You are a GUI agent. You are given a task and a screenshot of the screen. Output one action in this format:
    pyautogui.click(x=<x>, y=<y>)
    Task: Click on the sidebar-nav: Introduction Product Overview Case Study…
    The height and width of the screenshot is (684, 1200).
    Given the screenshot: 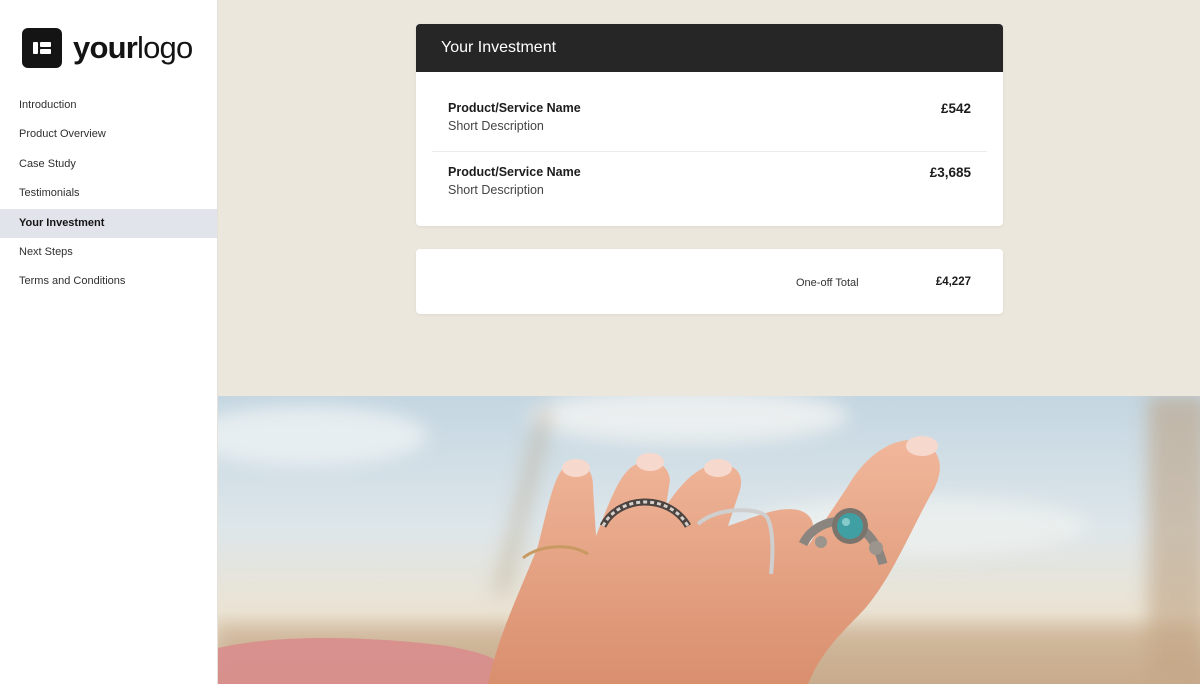 What is the action you would take?
    pyautogui.click(x=108, y=194)
    